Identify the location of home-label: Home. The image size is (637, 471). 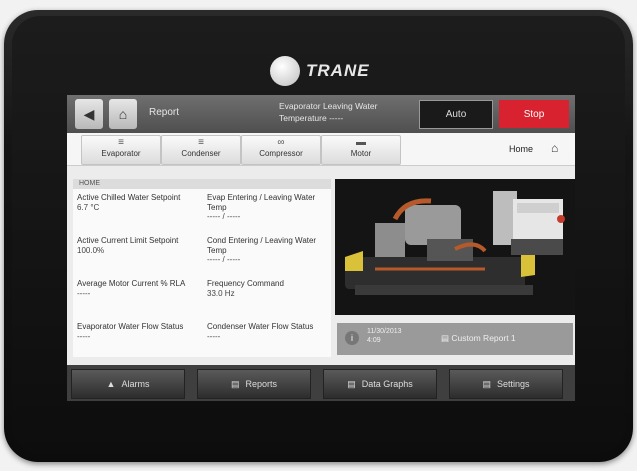
(521, 149).